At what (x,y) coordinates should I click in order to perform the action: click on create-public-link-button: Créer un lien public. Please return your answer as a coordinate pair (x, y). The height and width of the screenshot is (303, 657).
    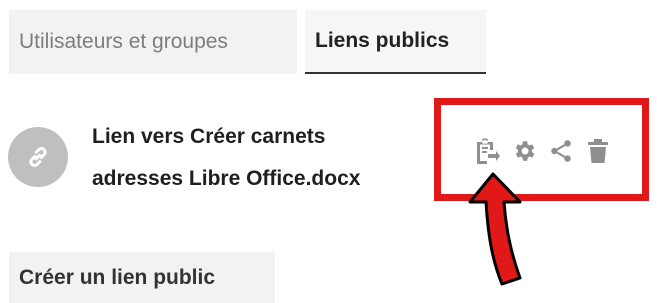
    Looking at the image, I should click on (142, 277).